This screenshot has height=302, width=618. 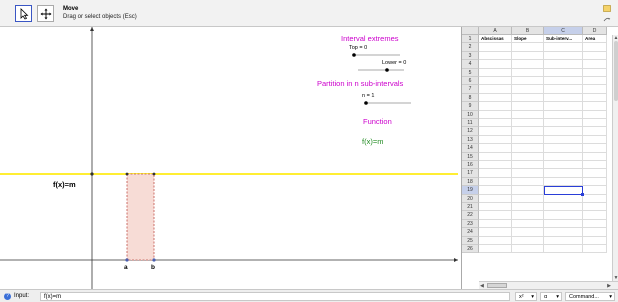 What do you see at coordinates (495, 249) in the screenshot?
I see `cell-a26` at bounding box center [495, 249].